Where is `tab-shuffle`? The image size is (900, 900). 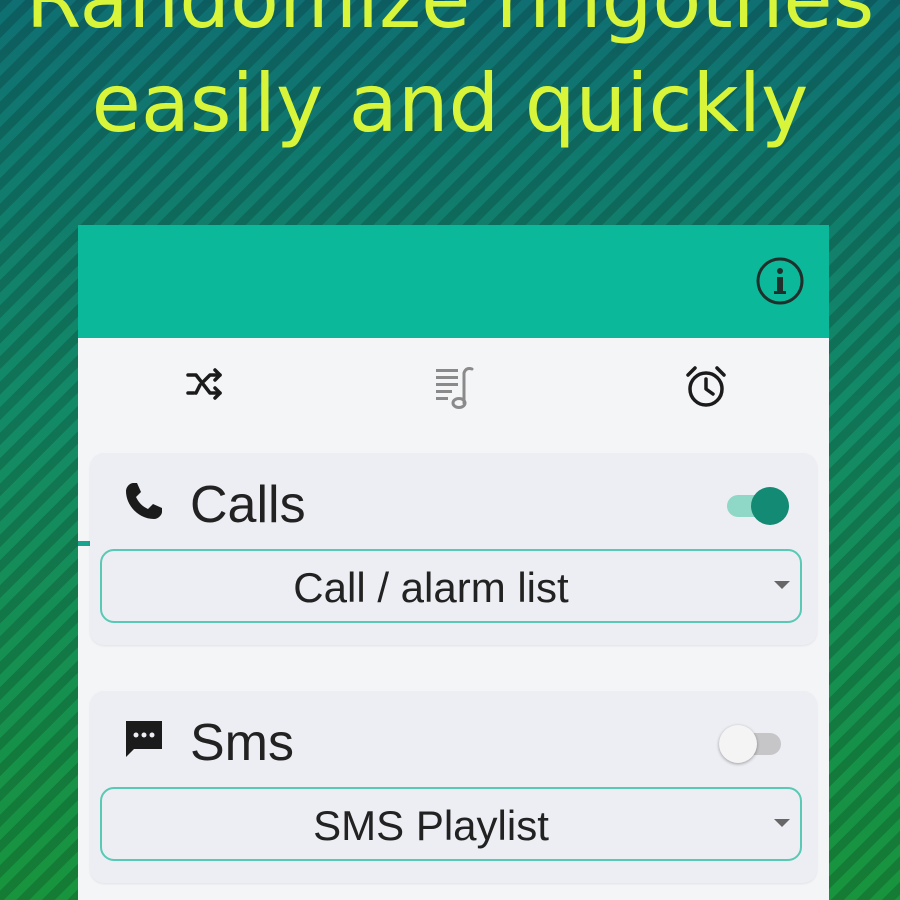
tab-shuffle is located at coordinates (203, 386).